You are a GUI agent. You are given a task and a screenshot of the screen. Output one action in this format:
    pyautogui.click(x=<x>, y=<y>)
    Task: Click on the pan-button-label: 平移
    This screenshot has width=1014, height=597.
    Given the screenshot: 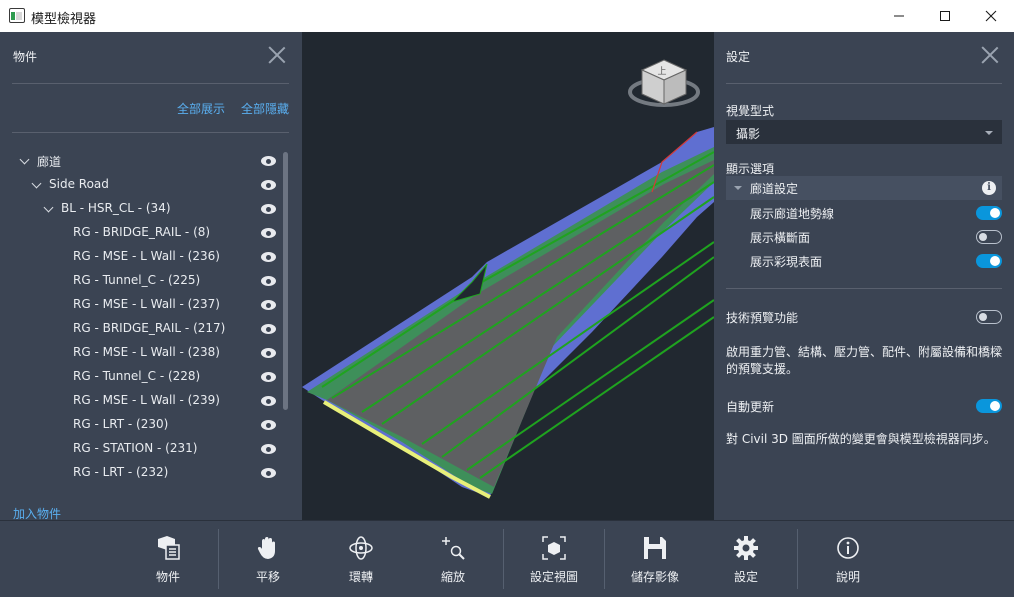 What is the action you would take?
    pyautogui.click(x=267, y=577)
    